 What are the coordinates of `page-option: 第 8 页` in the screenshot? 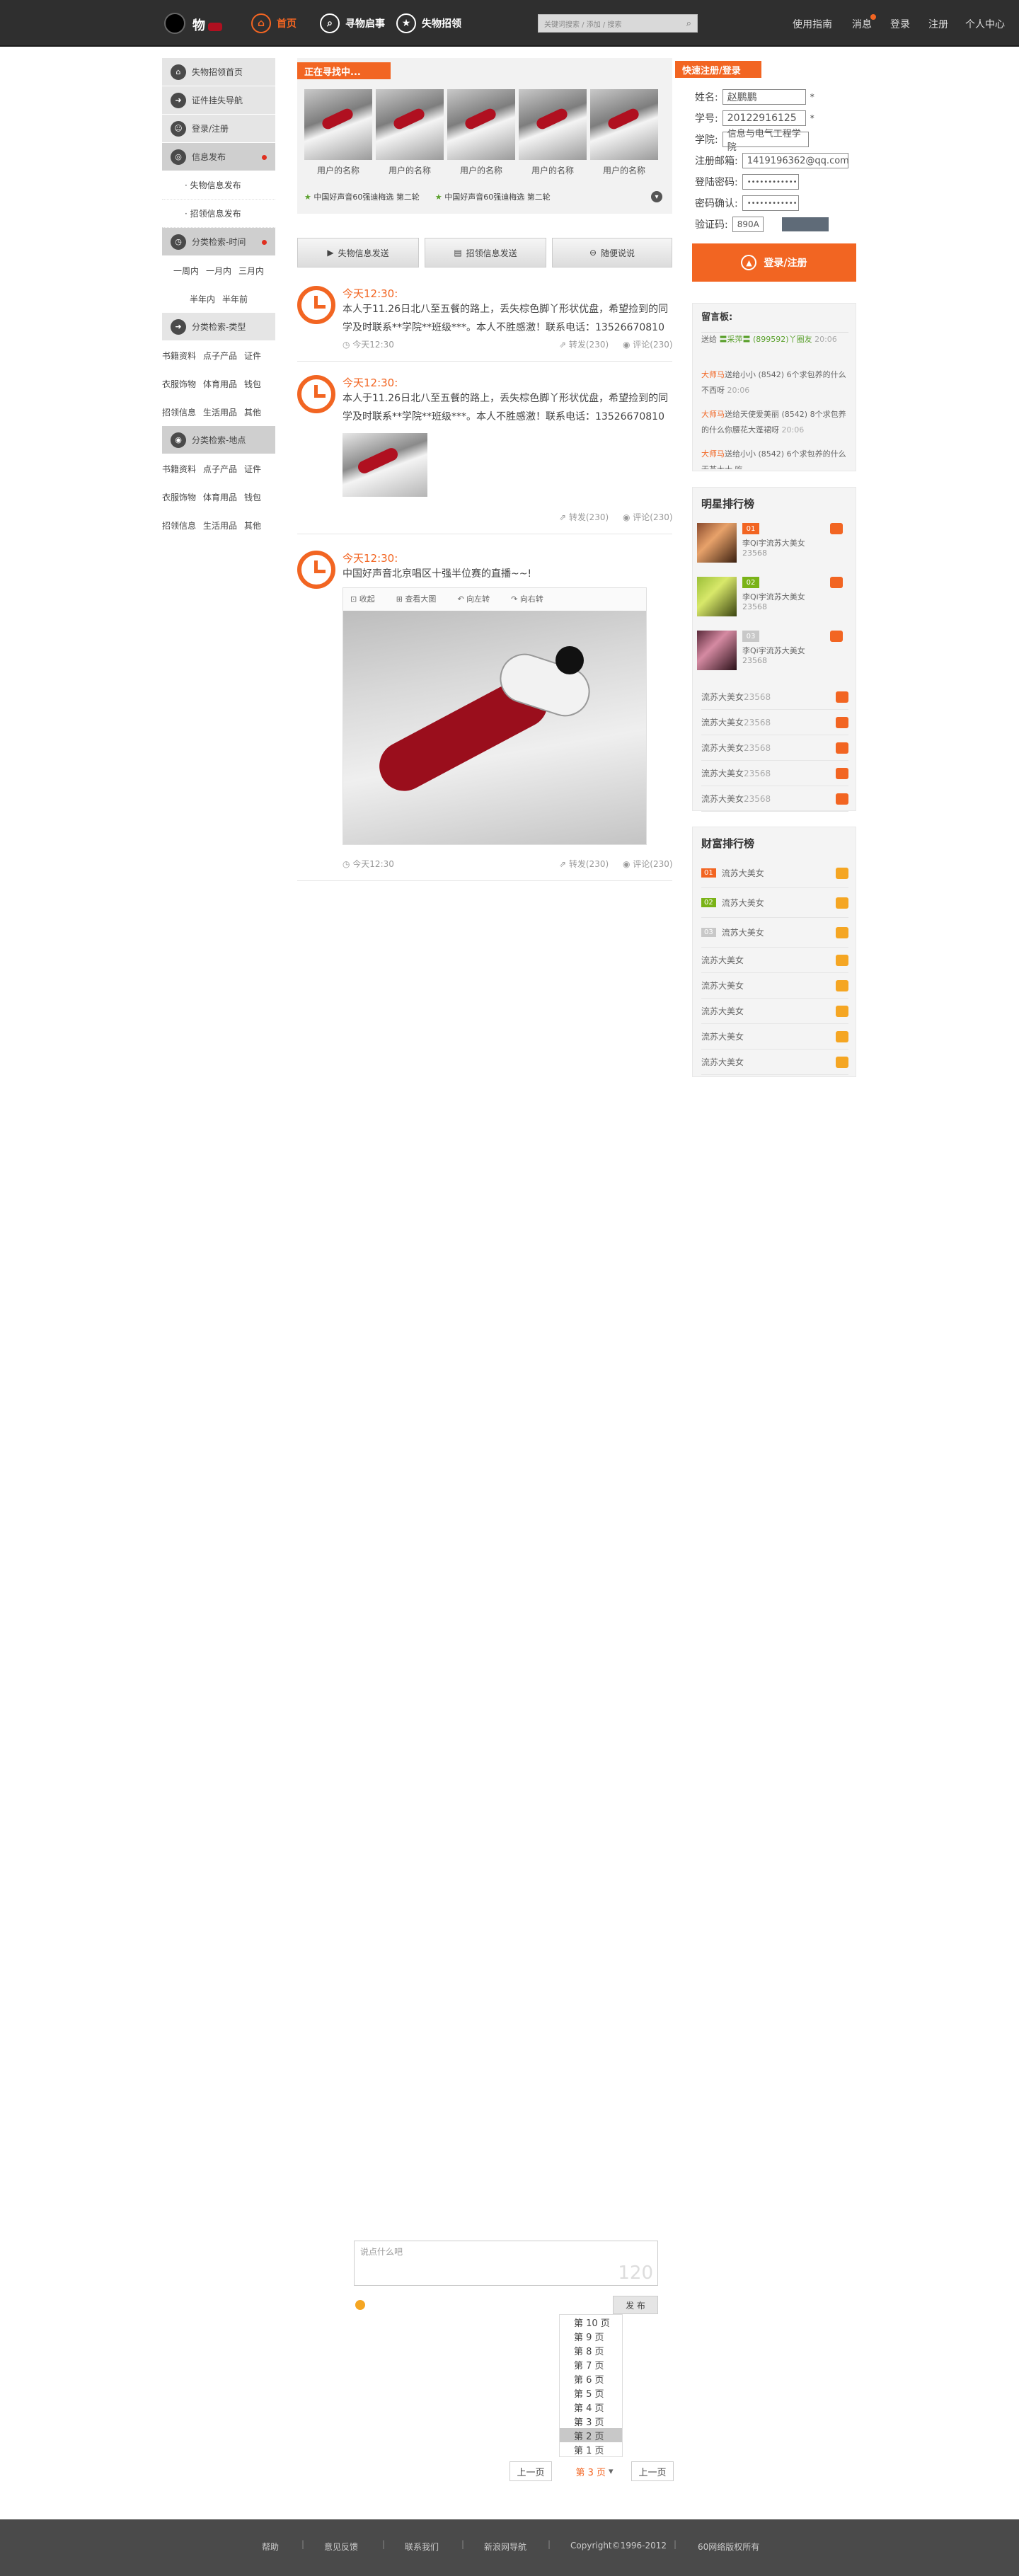 It's located at (591, 2350).